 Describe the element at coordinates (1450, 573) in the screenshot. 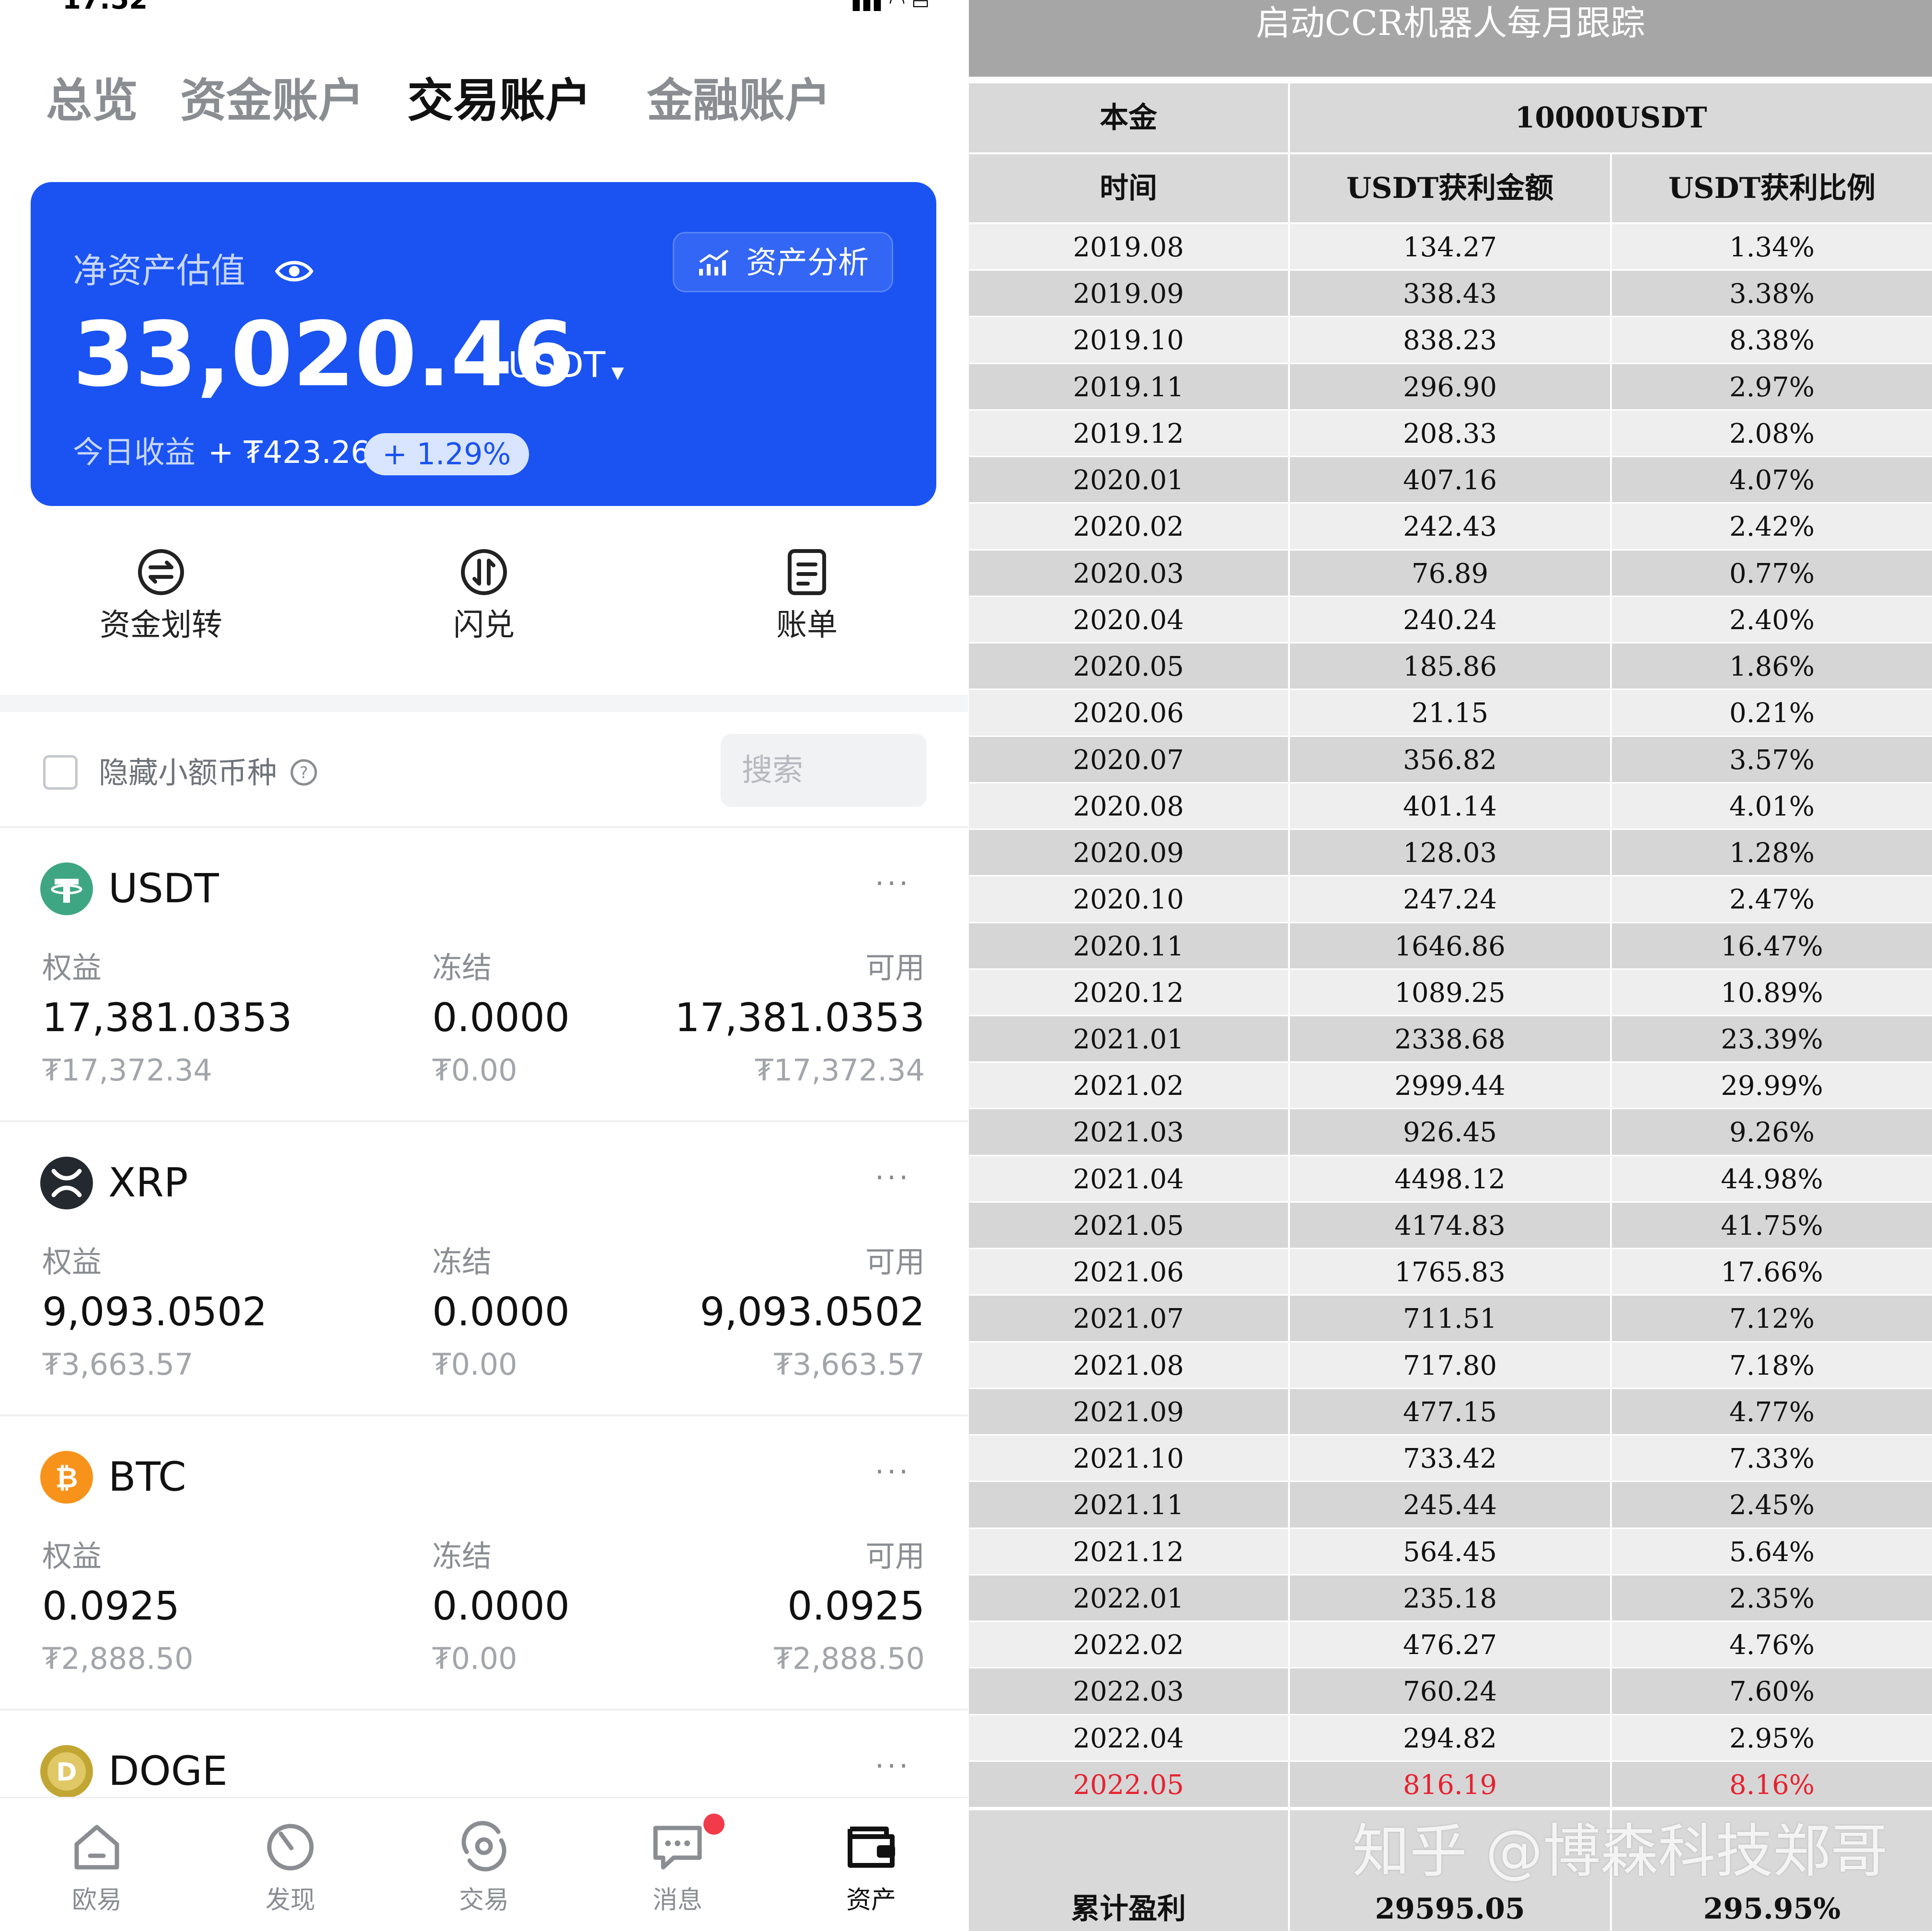

I see `cell-profit-amount: 76.89` at that location.